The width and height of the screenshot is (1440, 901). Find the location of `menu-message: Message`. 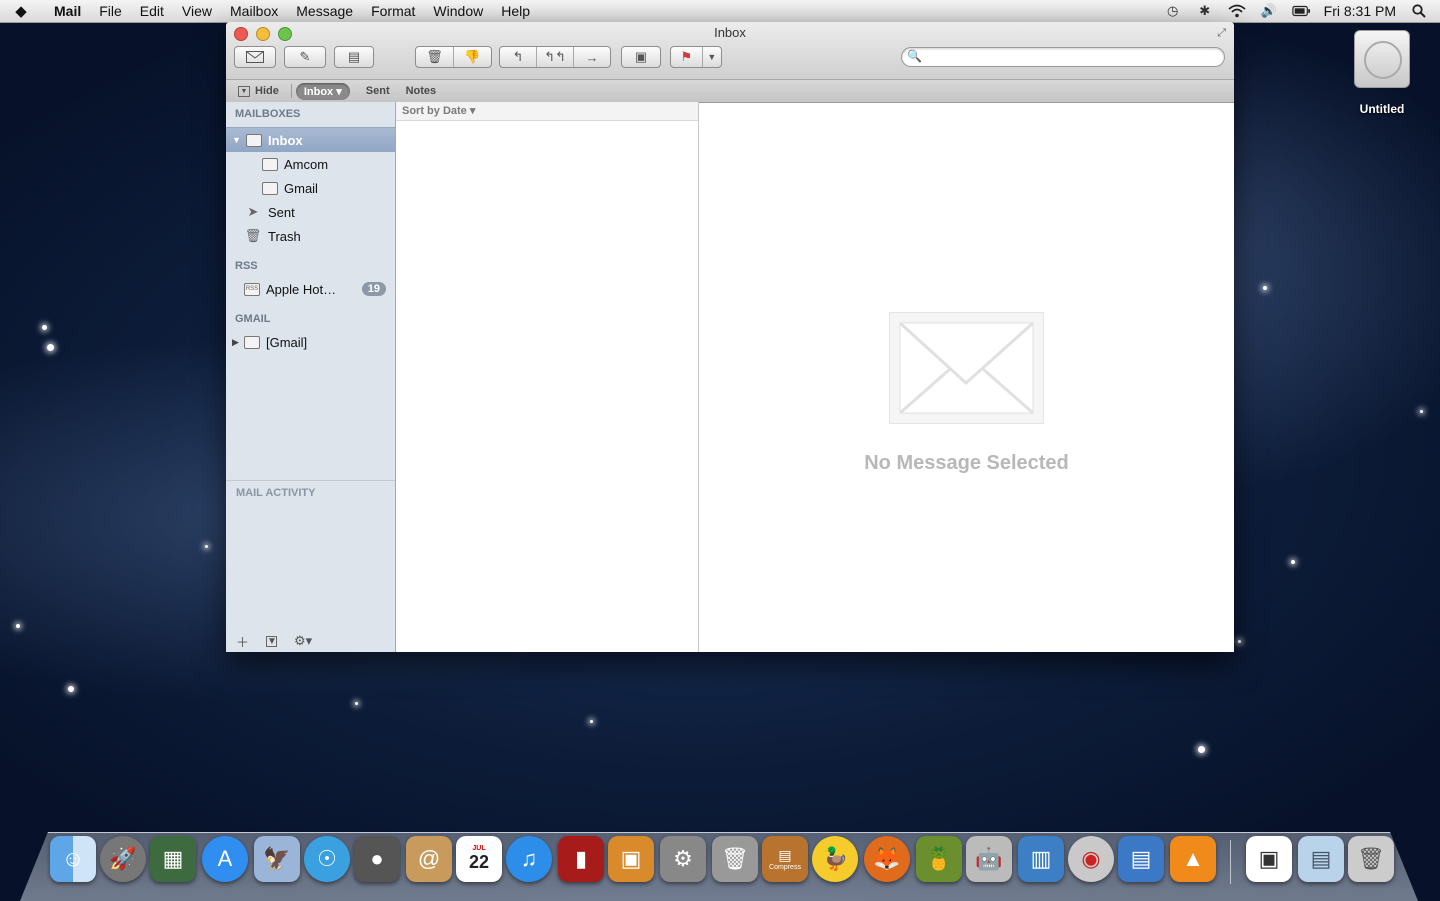

menu-message: Message is located at coordinates (324, 11).